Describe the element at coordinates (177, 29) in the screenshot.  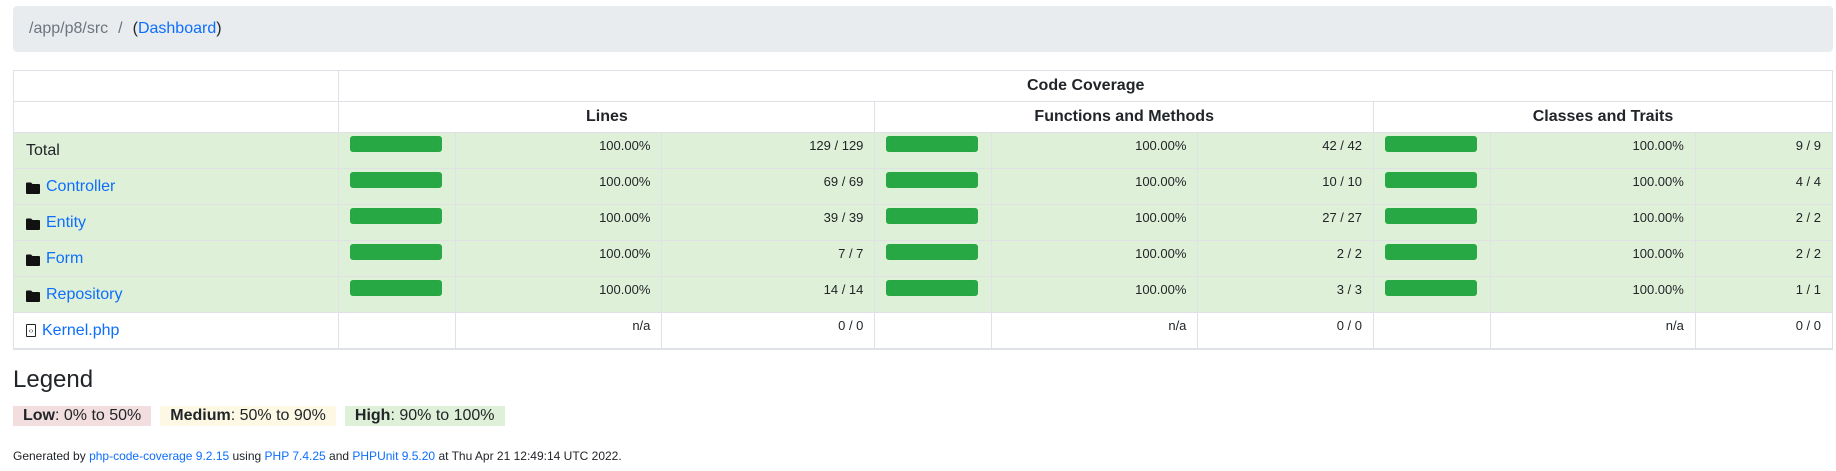
I see `dashboard-link: Dashboard` at that location.